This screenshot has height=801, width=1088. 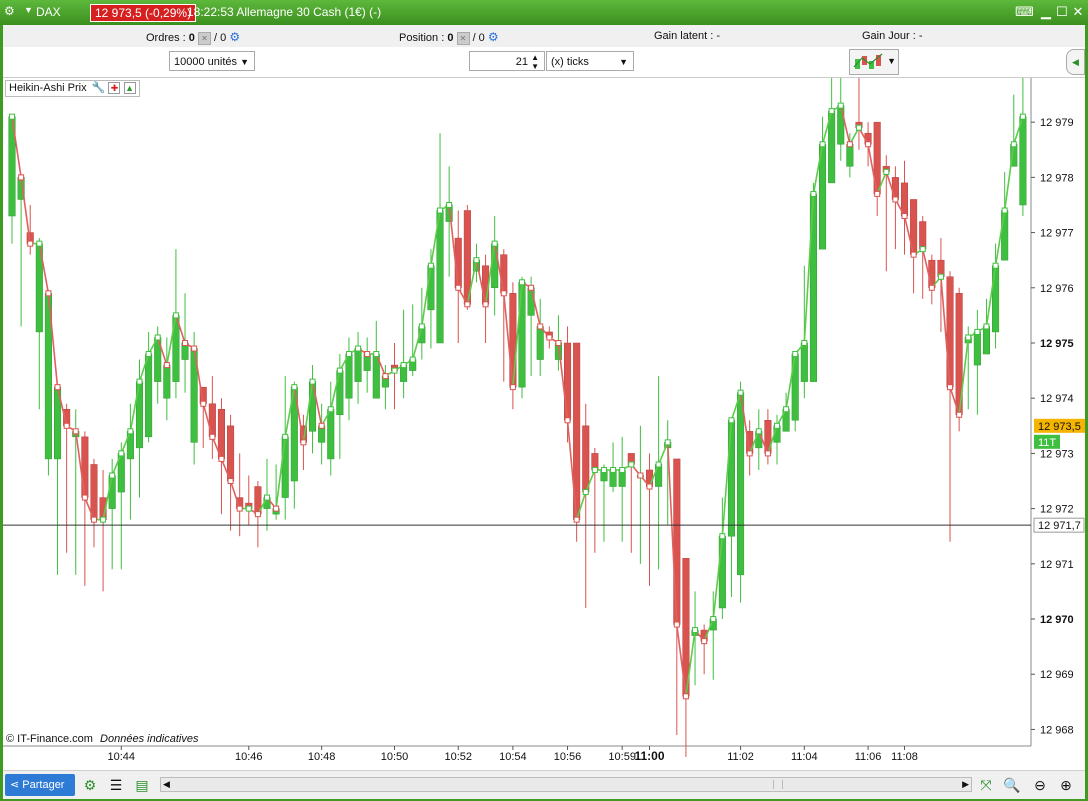 What do you see at coordinates (129, 88) in the screenshot?
I see `move-up-icon: ▲` at bounding box center [129, 88].